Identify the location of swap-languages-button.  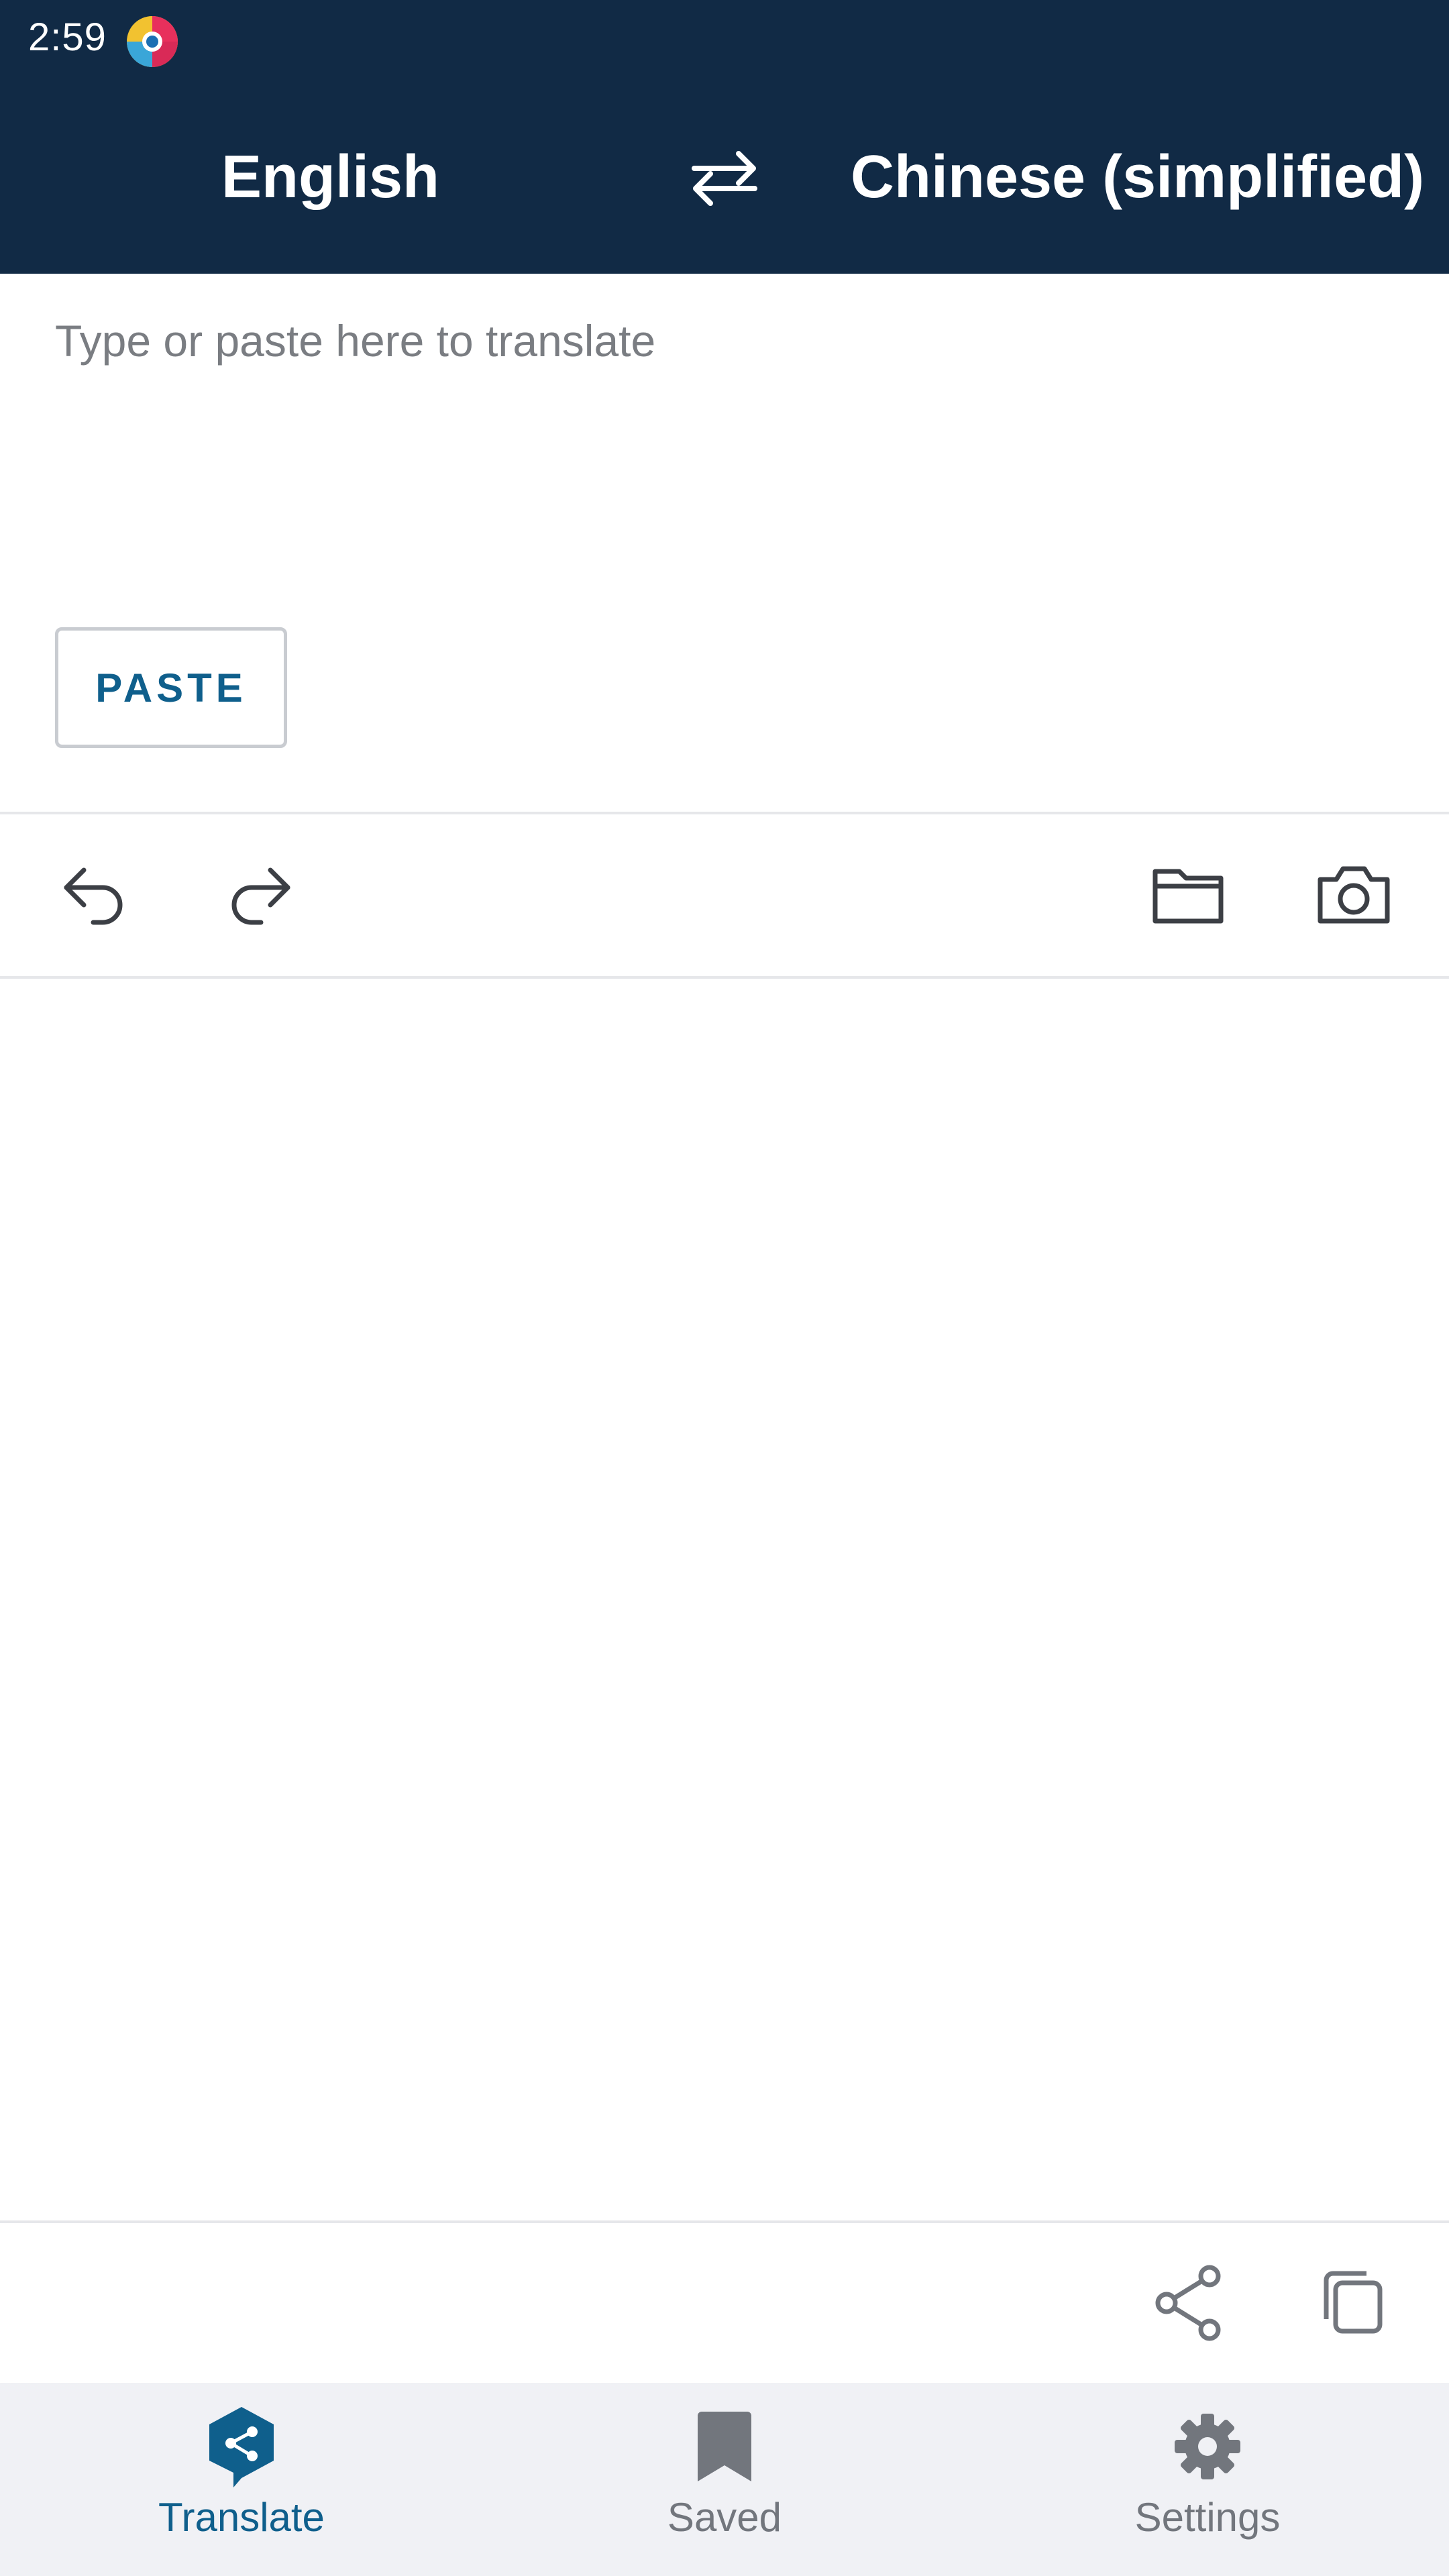
(724, 178).